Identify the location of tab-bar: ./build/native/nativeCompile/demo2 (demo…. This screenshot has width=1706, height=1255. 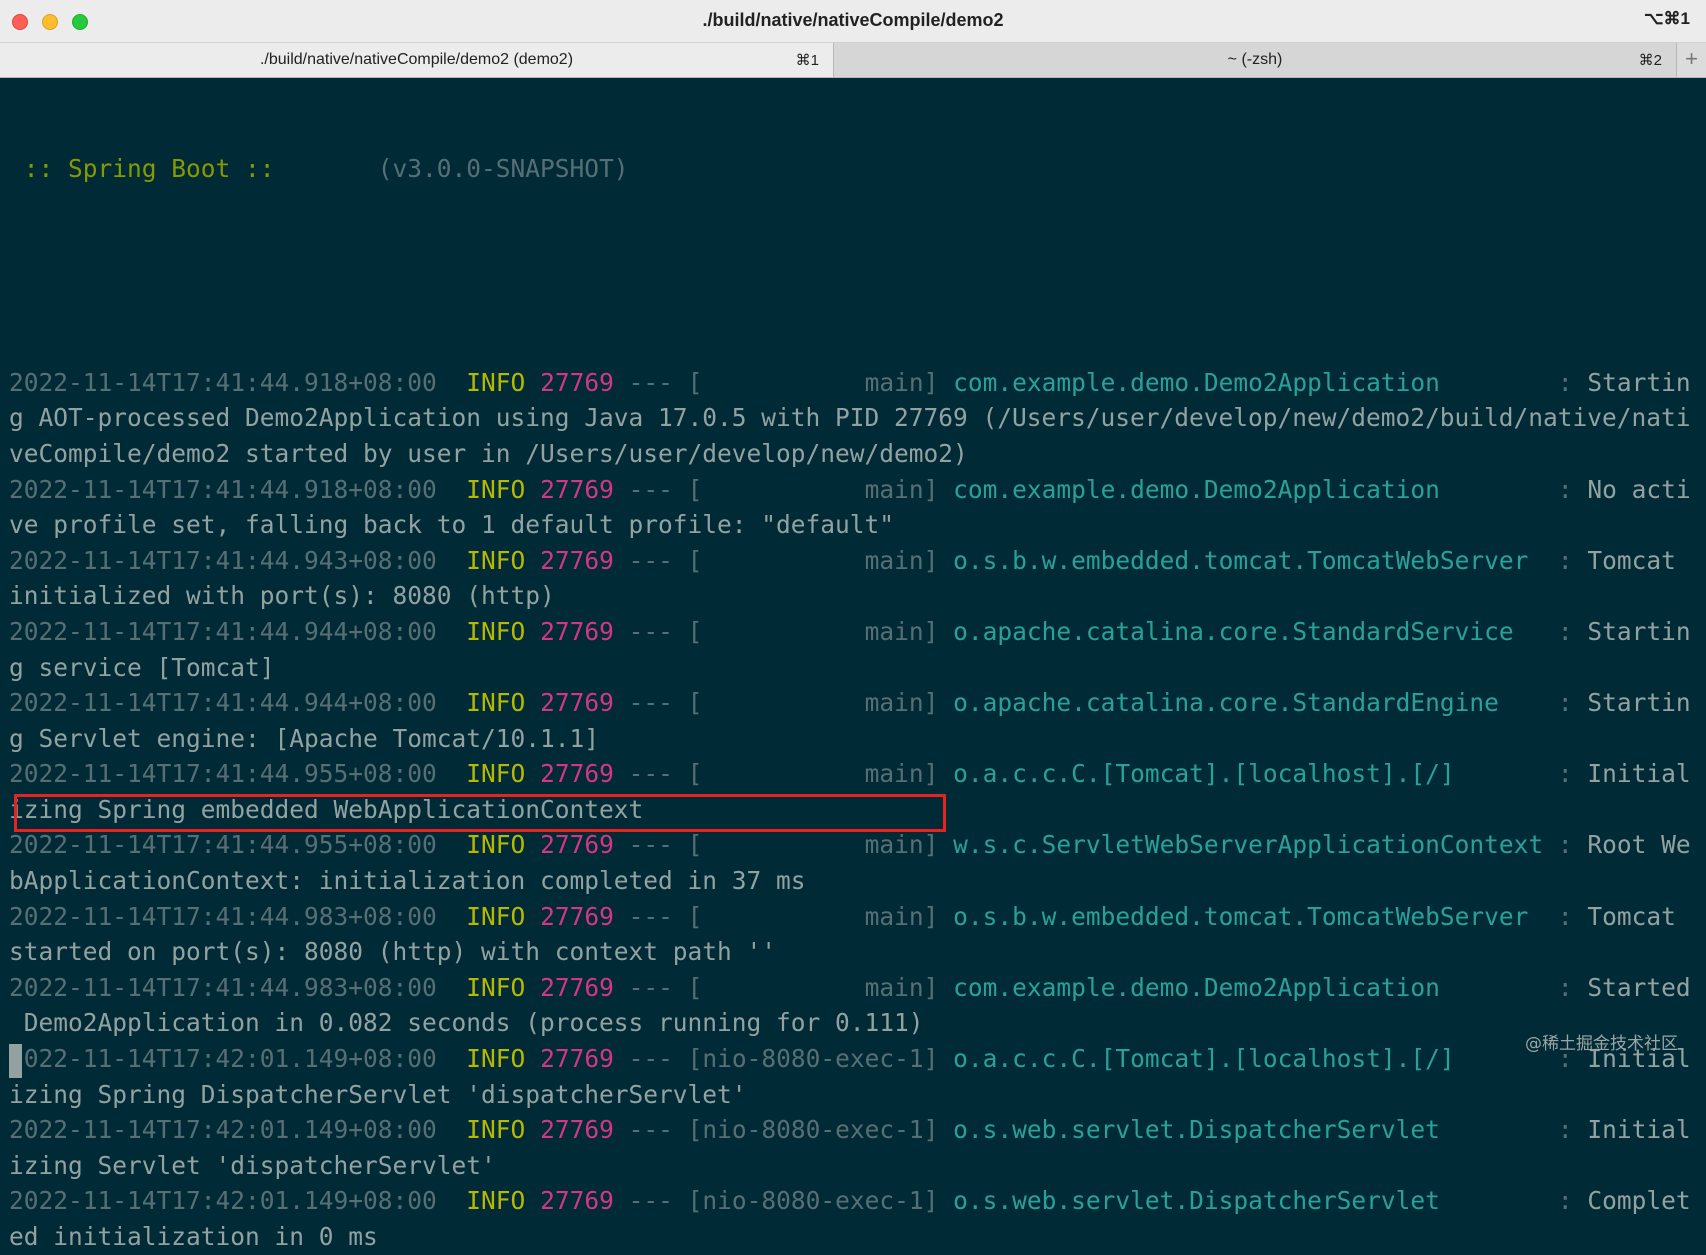
(853, 60).